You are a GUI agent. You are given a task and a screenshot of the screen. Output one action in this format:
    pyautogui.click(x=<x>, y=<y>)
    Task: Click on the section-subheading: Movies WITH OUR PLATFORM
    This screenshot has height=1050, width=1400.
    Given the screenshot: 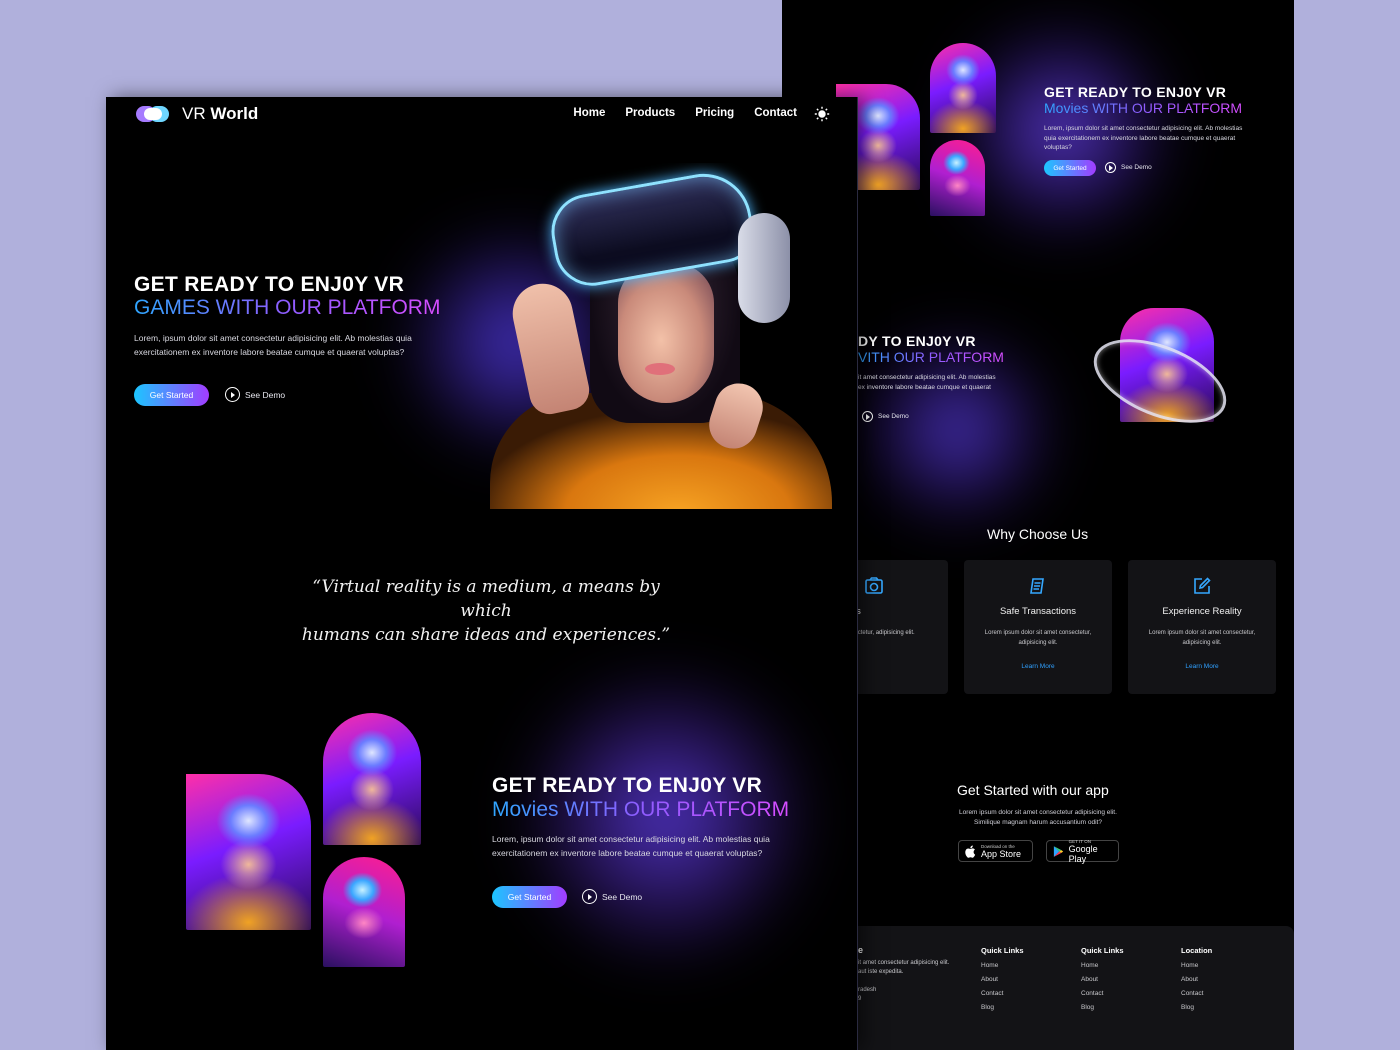 What is the action you would take?
    pyautogui.click(x=641, y=809)
    